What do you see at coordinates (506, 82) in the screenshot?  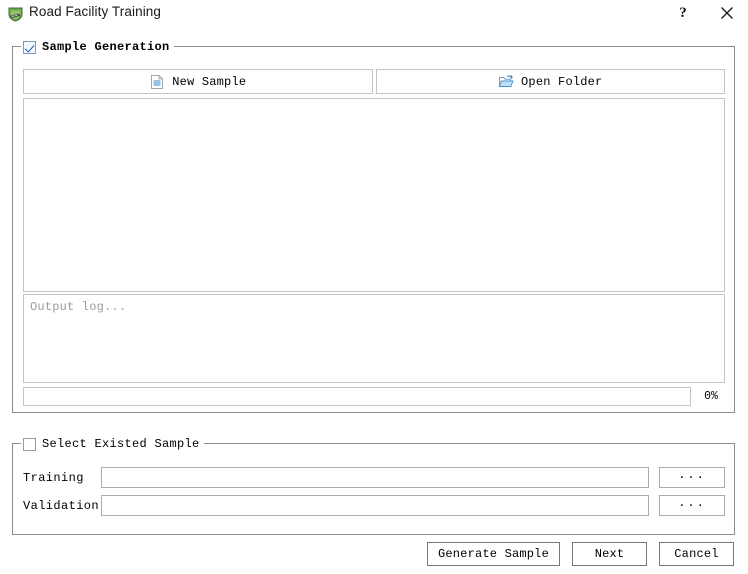 I see `open-folder-icon` at bounding box center [506, 82].